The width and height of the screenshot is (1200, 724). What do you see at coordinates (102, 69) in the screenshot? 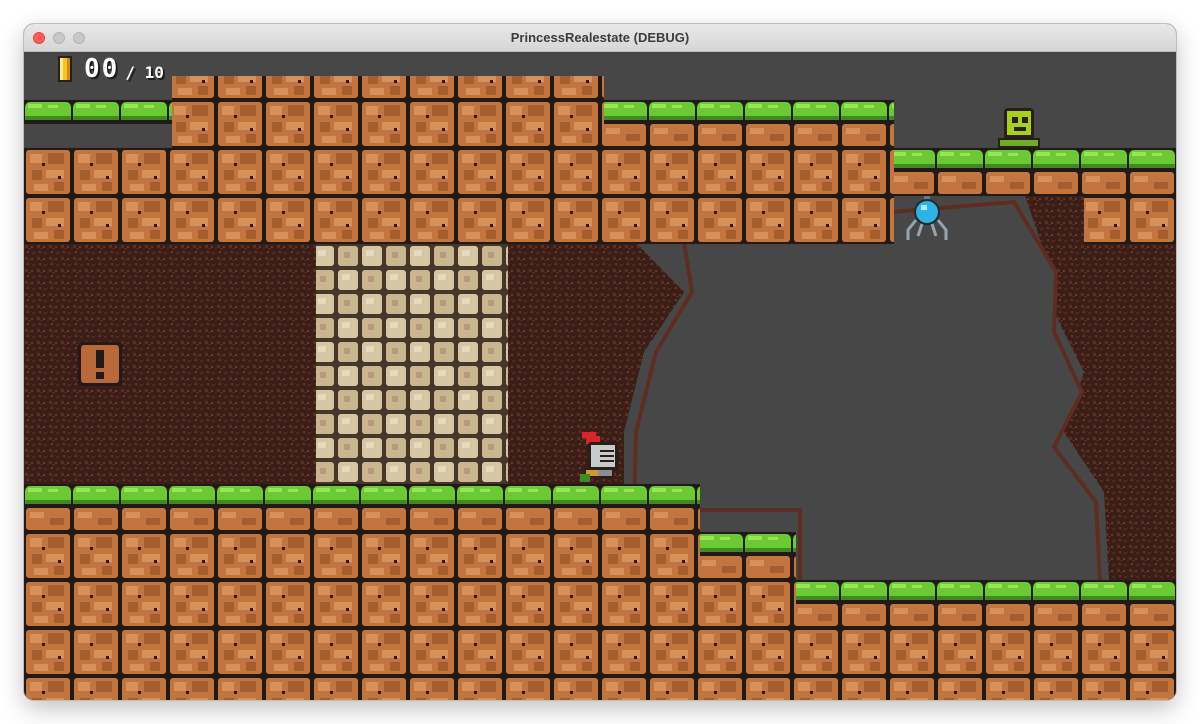
I see `coins-collected: 00` at bounding box center [102, 69].